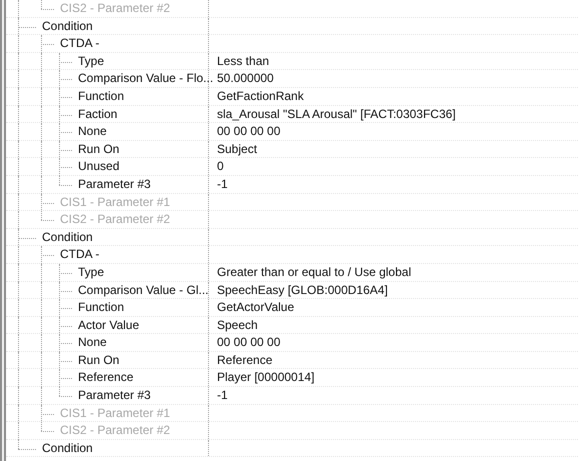 The image size is (578, 461). What do you see at coordinates (244, 359) in the screenshot?
I see `property-value: Reference` at bounding box center [244, 359].